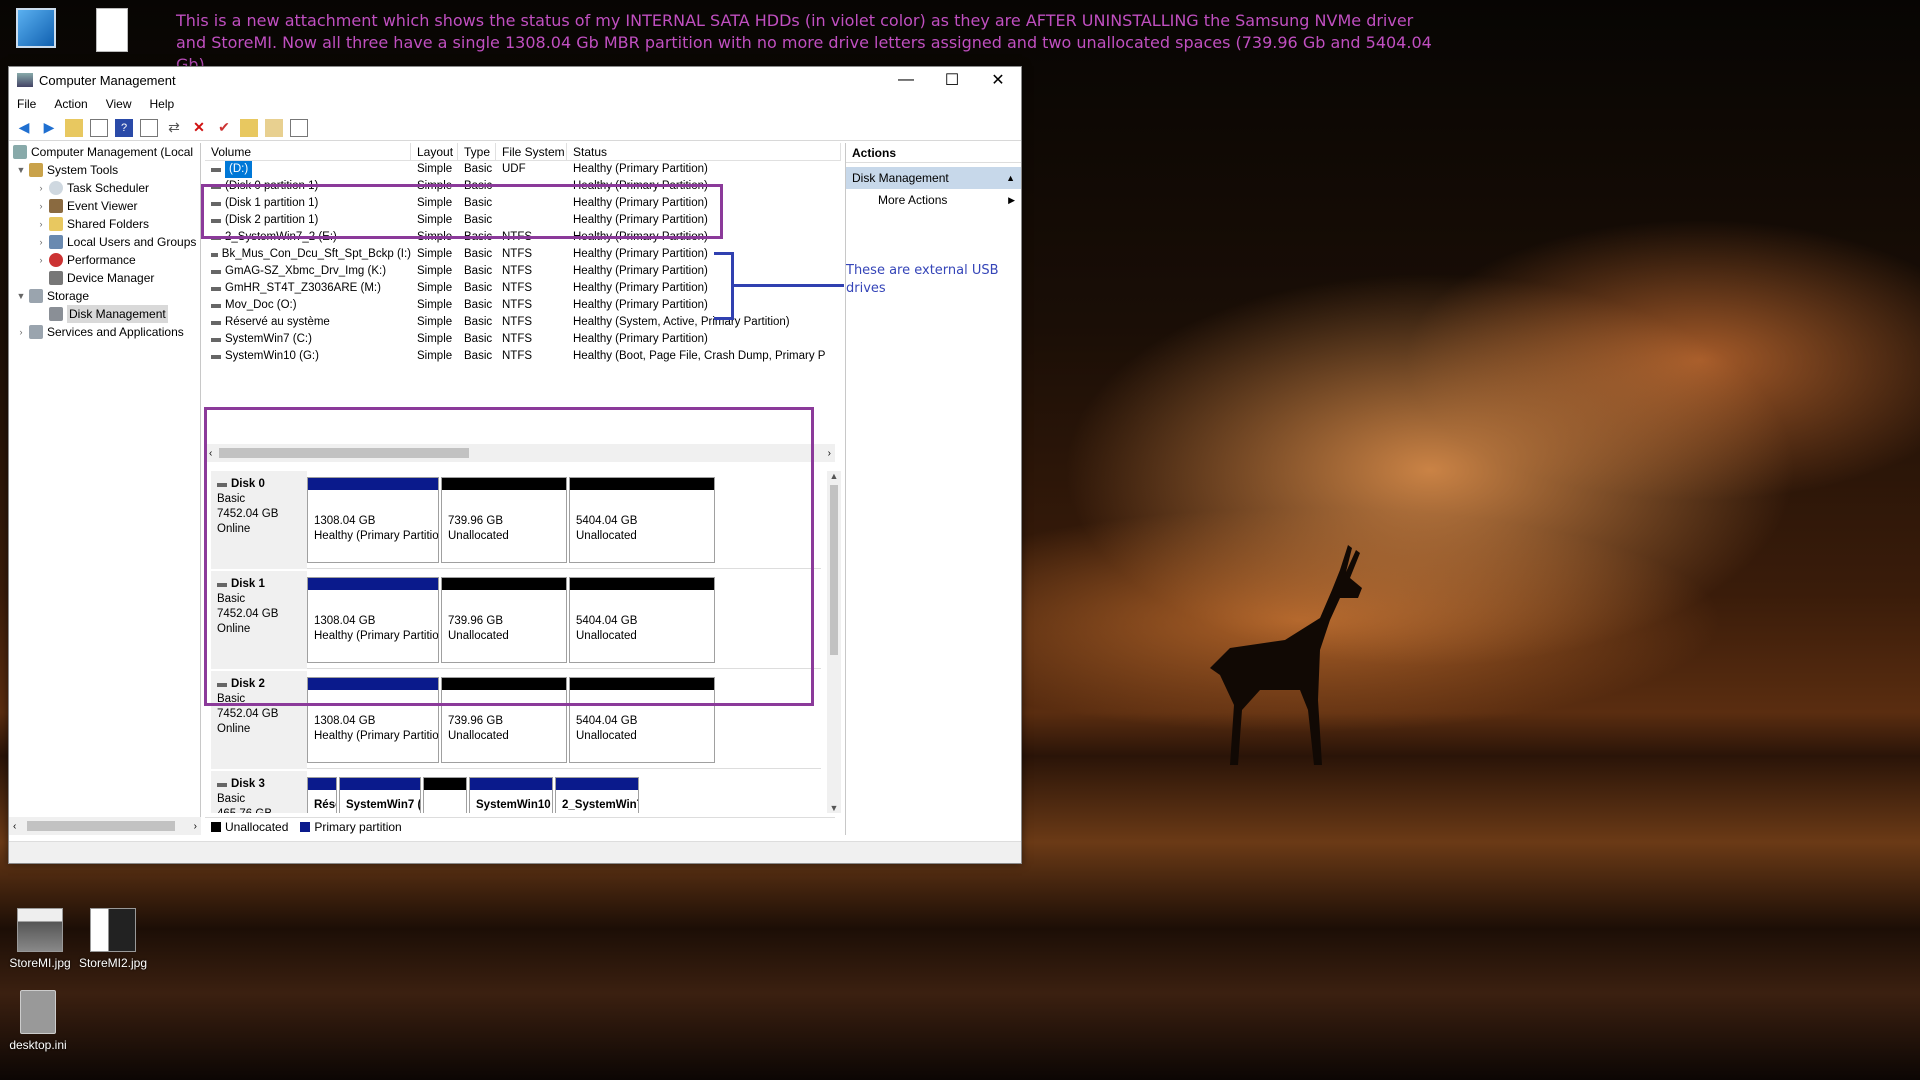  I want to click on minimize-button: —, so click(906, 80).